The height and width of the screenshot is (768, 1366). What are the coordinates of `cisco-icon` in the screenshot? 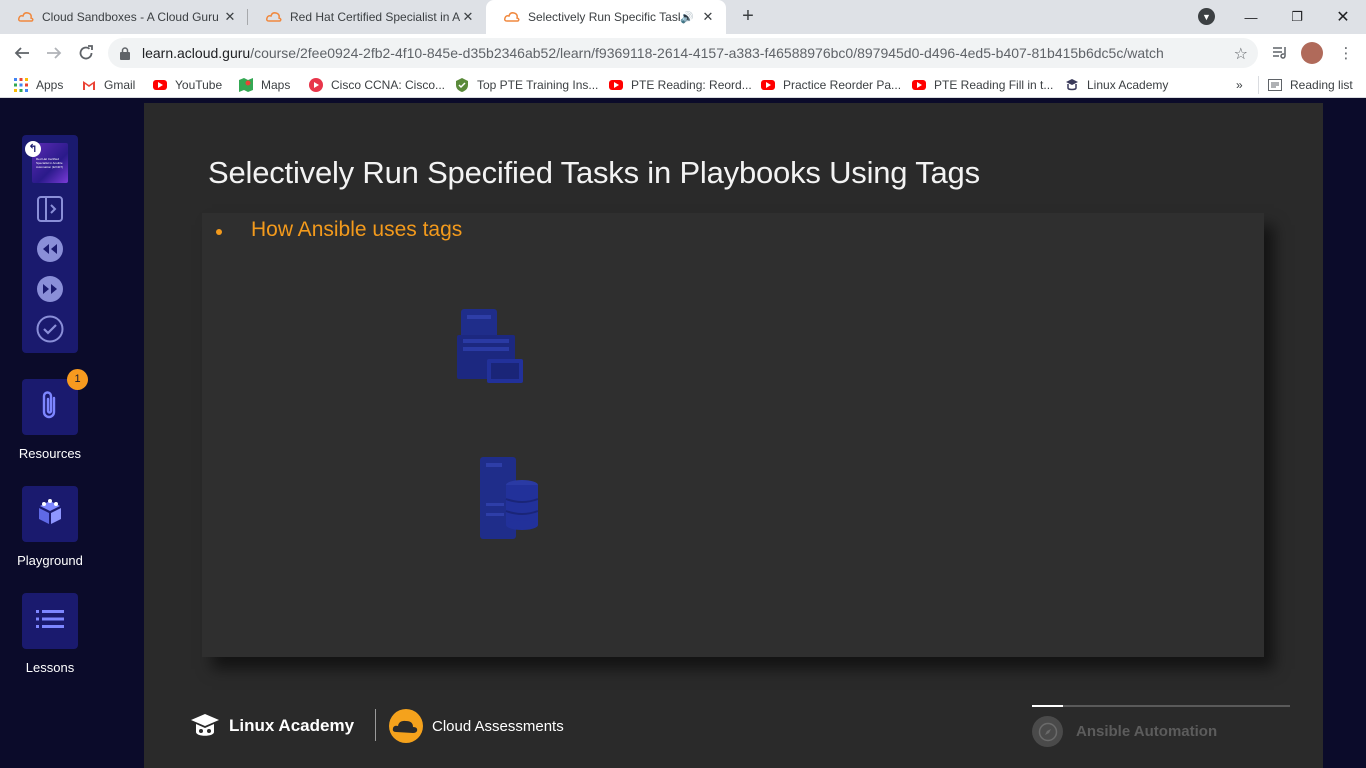 It's located at (316, 85).